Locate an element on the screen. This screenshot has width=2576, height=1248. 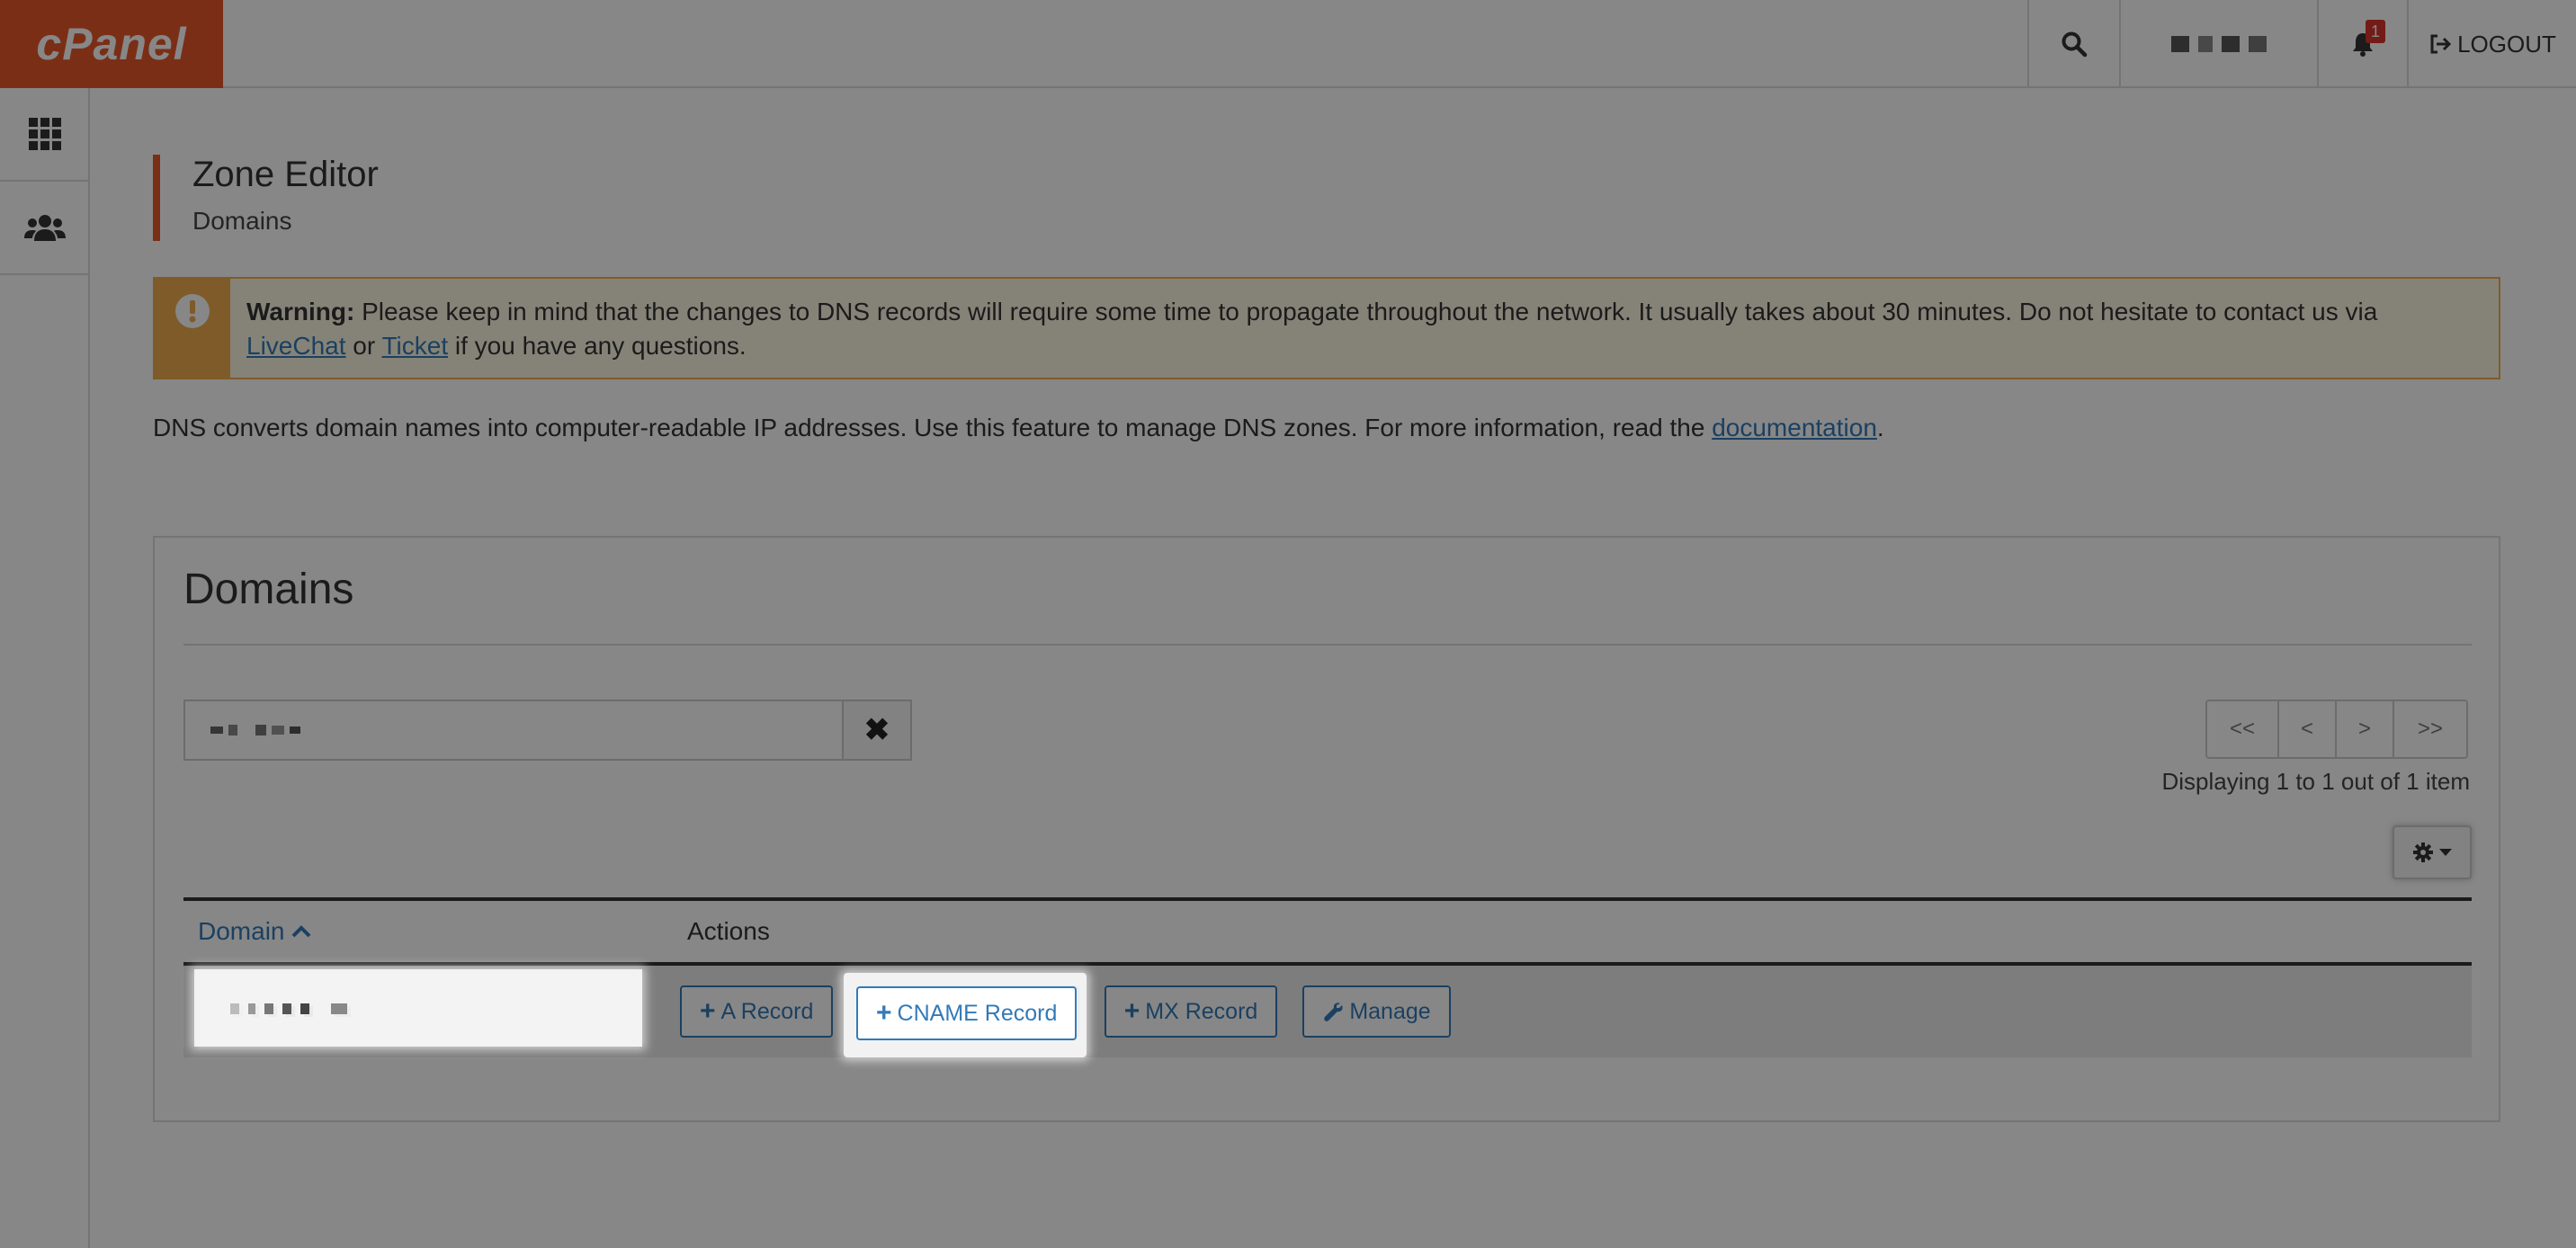
add-a-record-button: + A Record is located at coordinates (757, 1011).